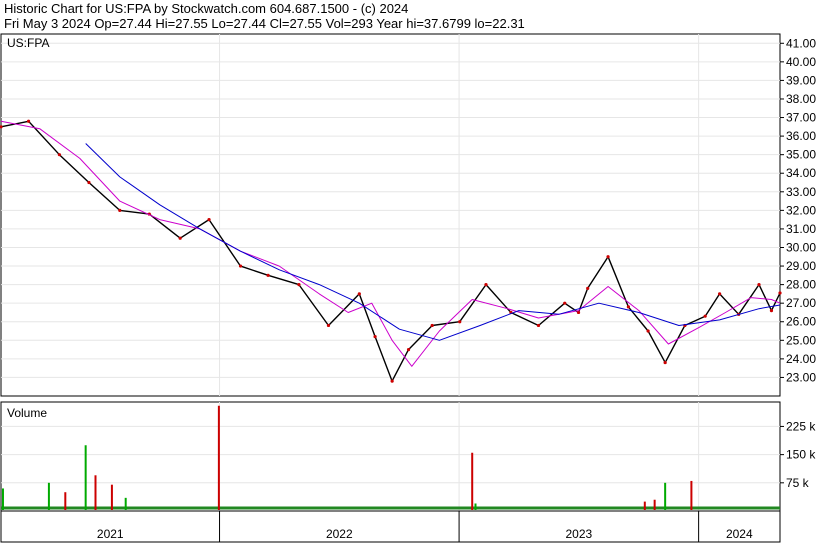  I want to click on price-tick-label: 31.00, so click(801, 229).